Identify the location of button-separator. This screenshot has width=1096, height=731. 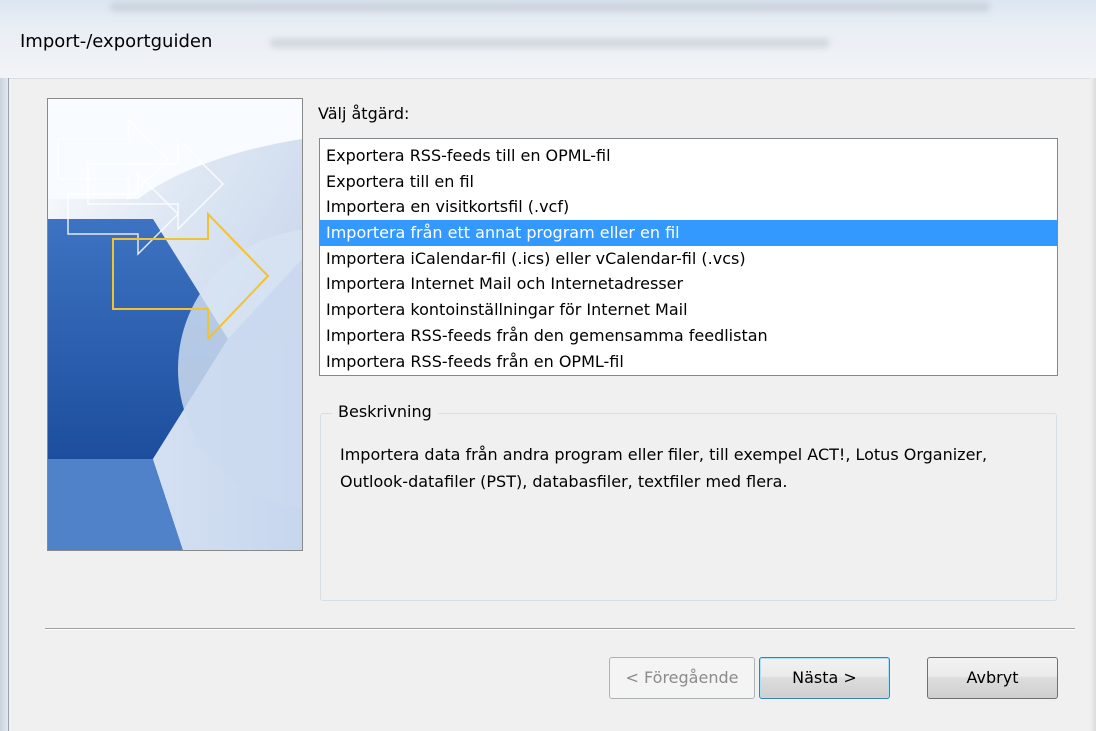
(560, 629).